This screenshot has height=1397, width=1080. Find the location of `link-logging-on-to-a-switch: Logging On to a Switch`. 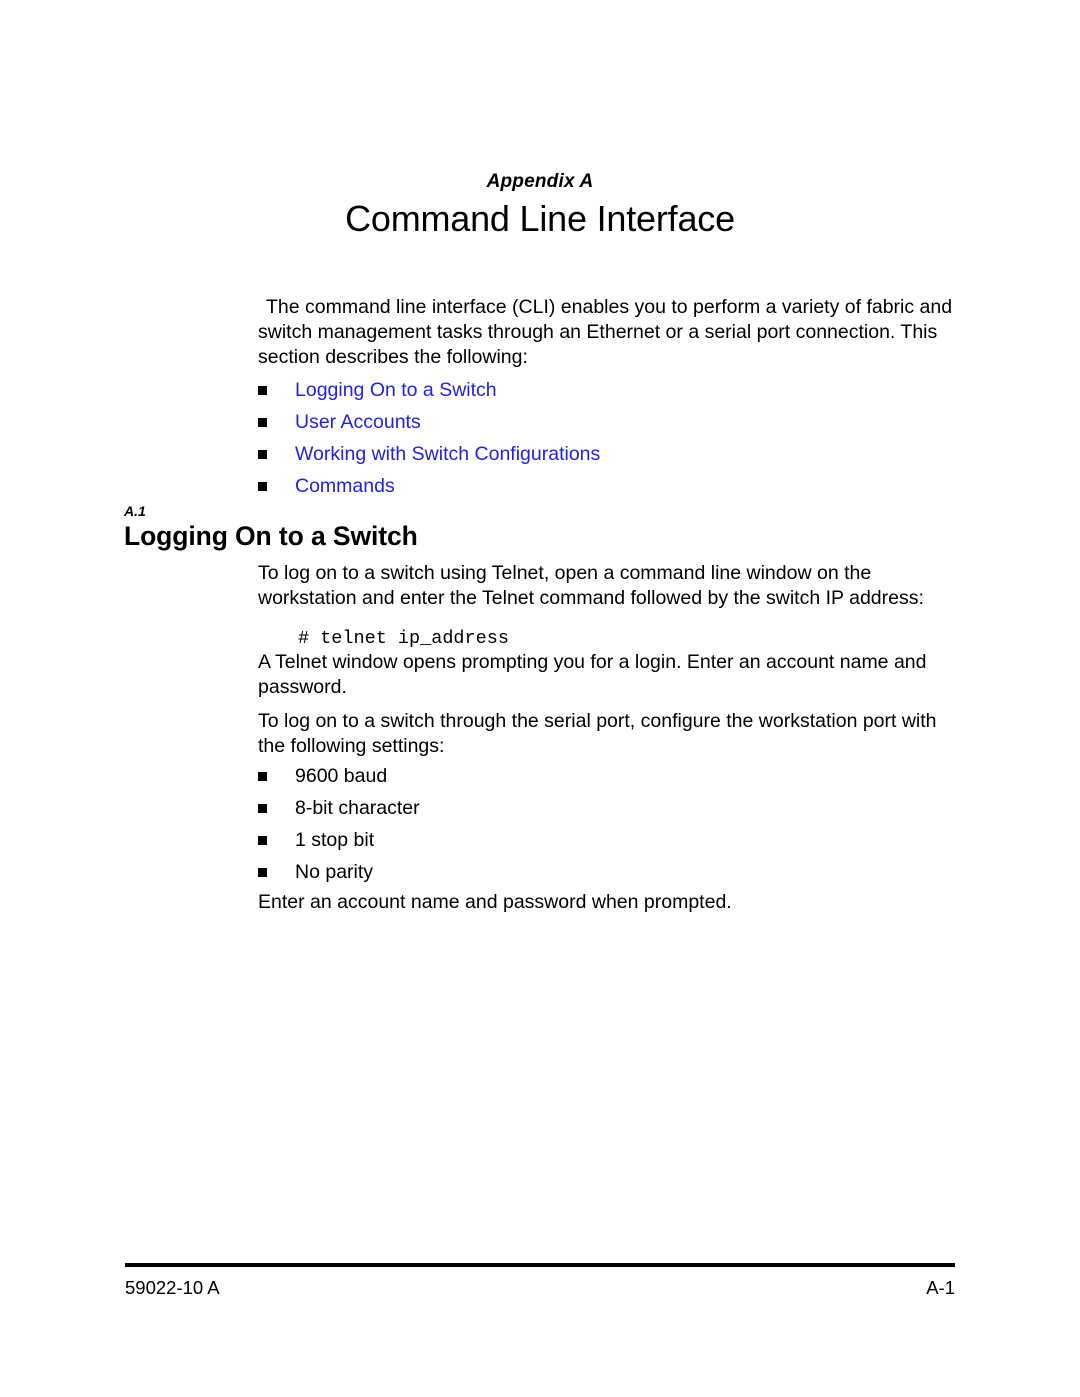

link-logging-on-to-a-switch: Logging On to a Switch is located at coordinates (396, 390).